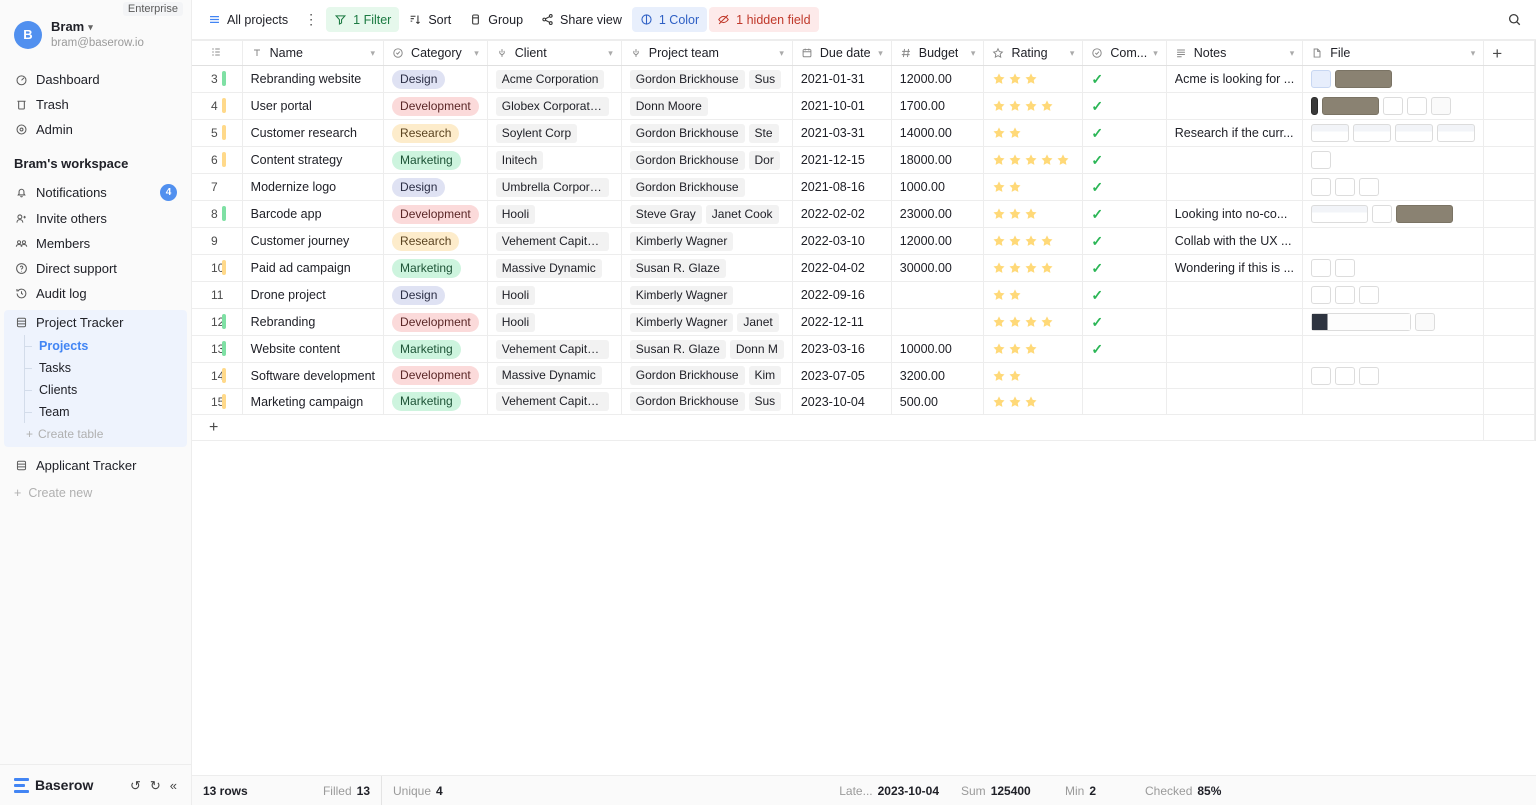  I want to click on cell-name: Marketing campaign, so click(313, 401).